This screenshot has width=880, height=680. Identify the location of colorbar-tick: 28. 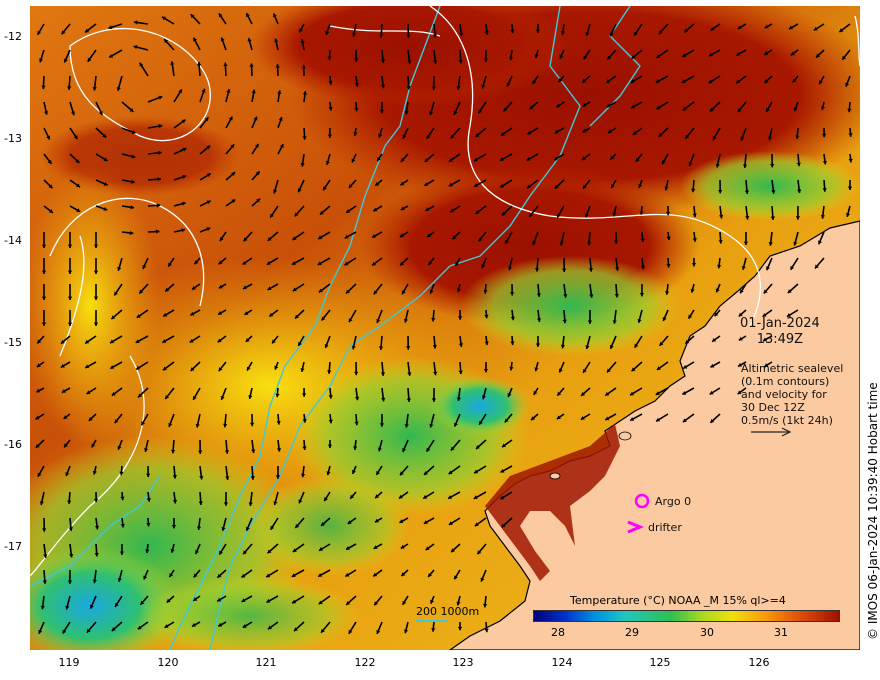
(558, 632).